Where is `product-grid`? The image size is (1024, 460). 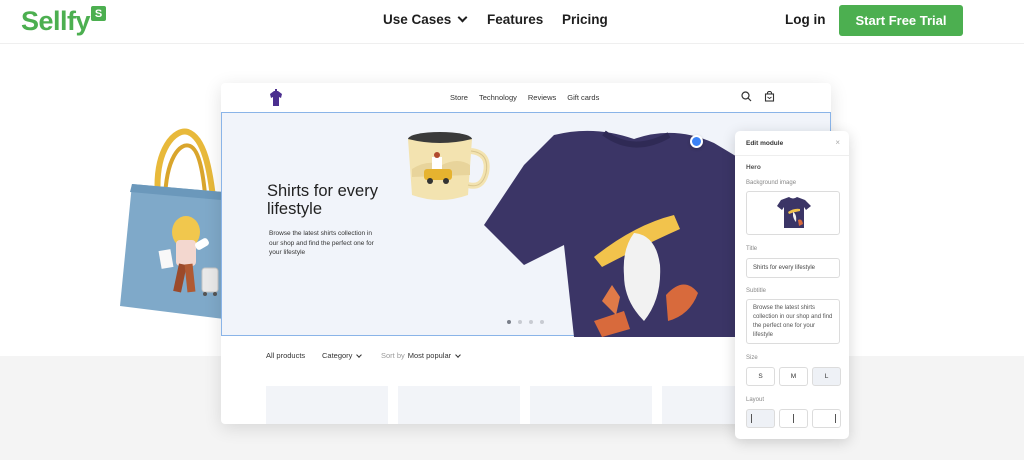 product-grid is located at coordinates (525, 405).